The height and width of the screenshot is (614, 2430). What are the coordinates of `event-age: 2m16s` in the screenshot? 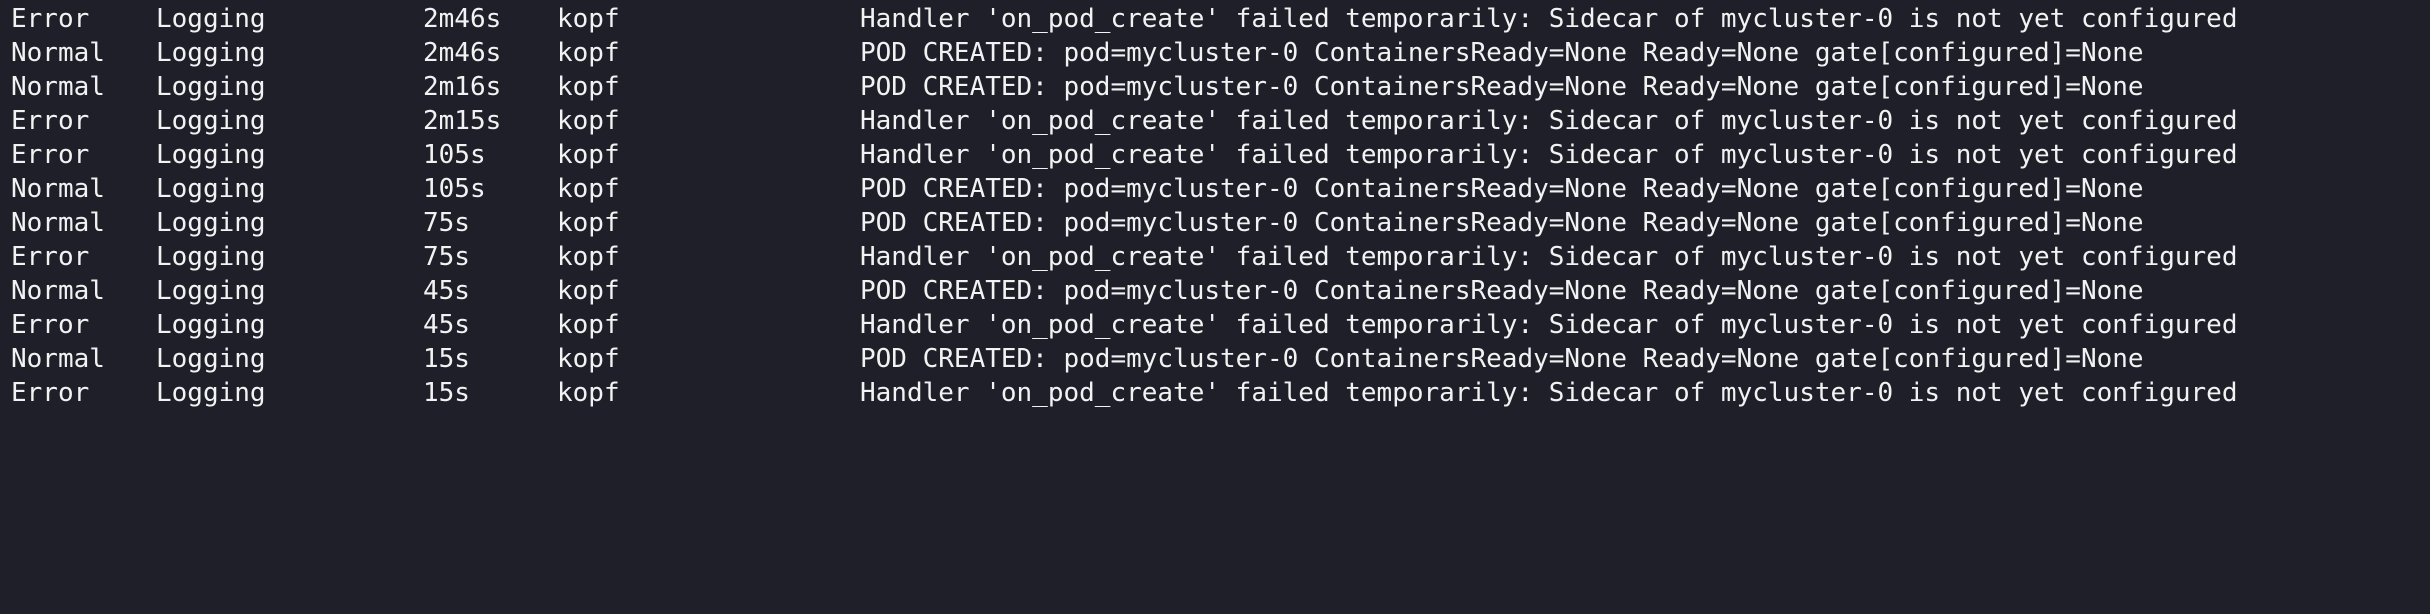 It's located at (462, 87).